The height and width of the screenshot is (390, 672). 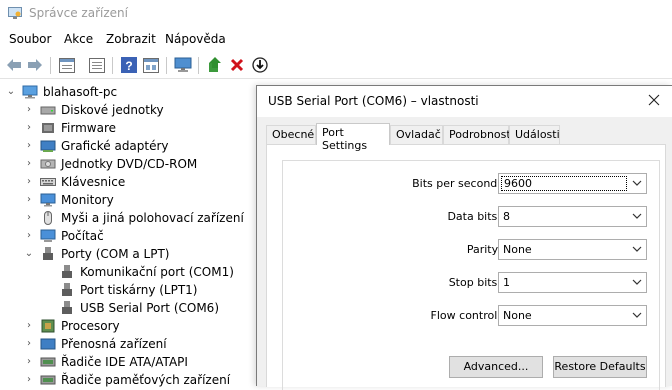 I want to click on update-icon, so click(x=97, y=65).